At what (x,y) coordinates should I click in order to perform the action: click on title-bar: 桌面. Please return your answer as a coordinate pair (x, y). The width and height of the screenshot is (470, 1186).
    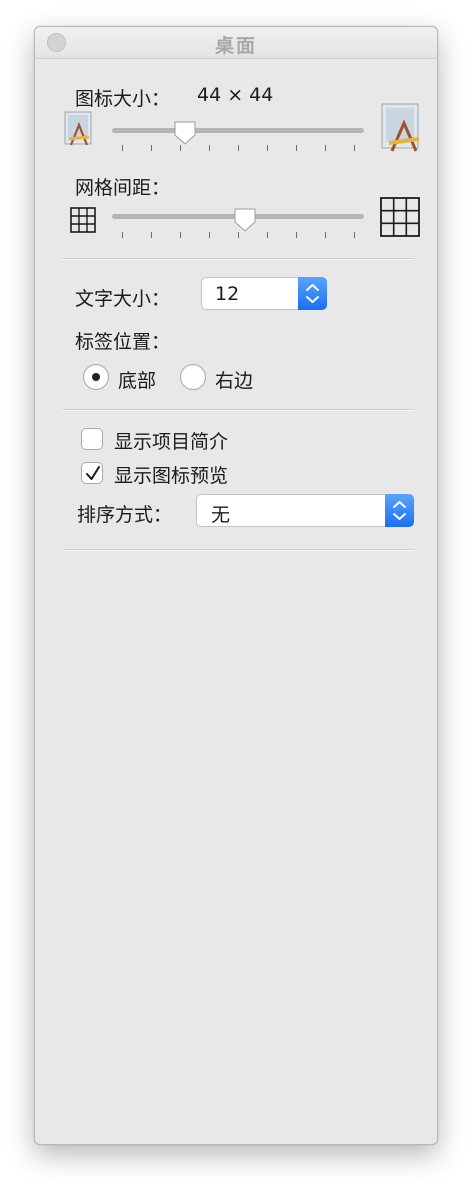
    Looking at the image, I should click on (236, 43).